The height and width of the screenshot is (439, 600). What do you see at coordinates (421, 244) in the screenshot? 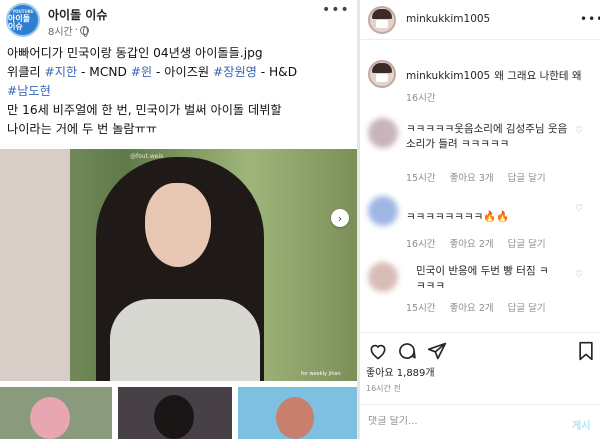
I see `comment-time: 16시간` at bounding box center [421, 244].